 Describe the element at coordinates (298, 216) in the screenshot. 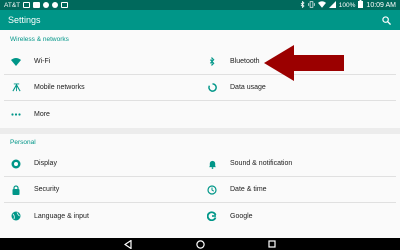

I see `setting-google: Google` at that location.